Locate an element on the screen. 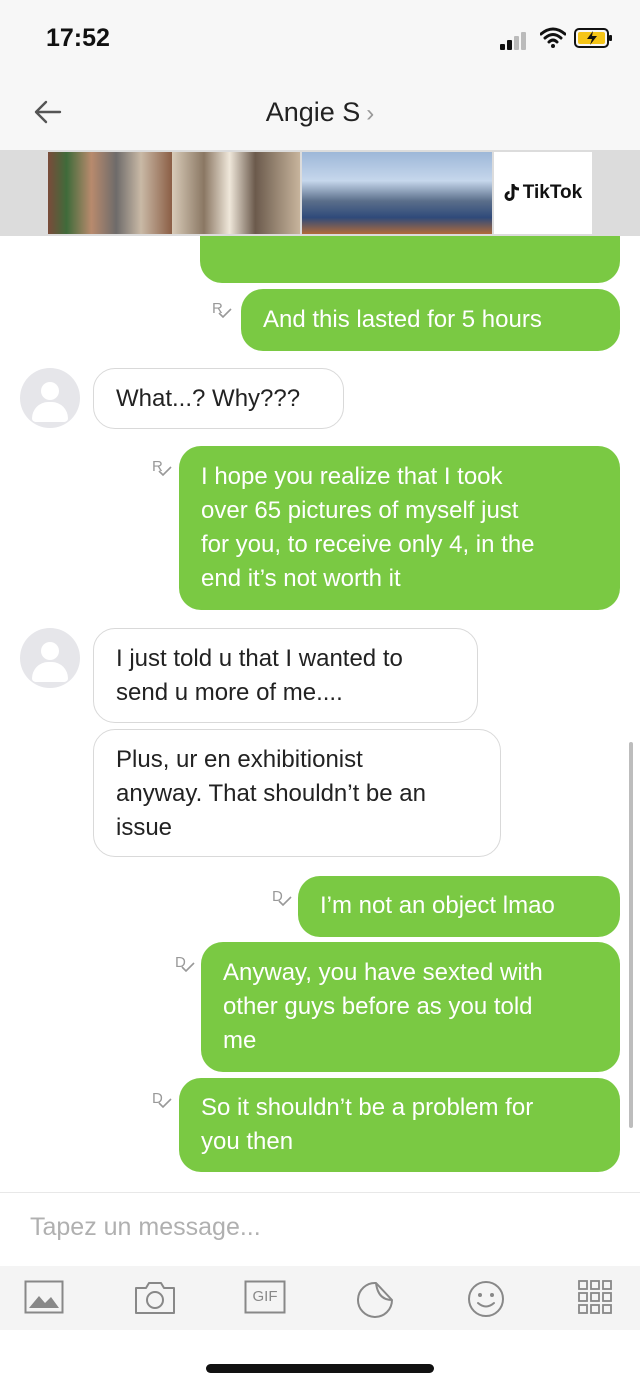 The image size is (640, 1388). message-line: other guys before as you told is located at coordinates (378, 1006).